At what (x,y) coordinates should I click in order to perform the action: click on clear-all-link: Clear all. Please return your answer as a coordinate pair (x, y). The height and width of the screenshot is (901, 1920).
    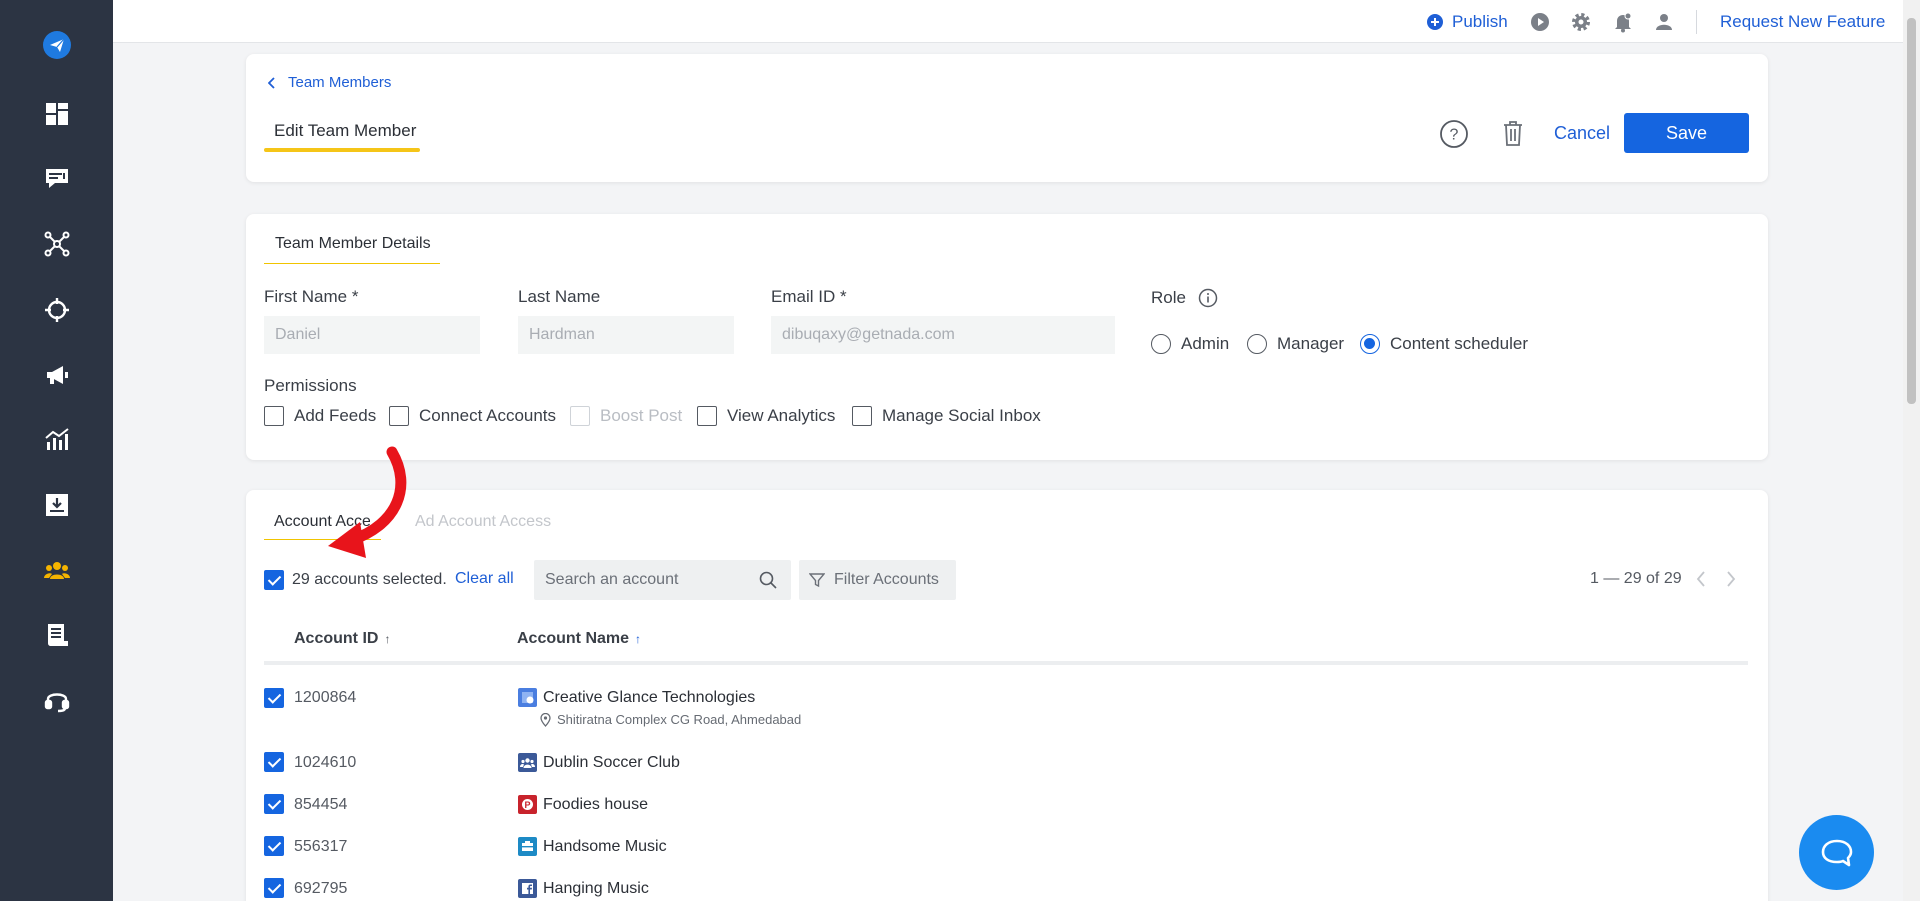
    Looking at the image, I should click on (484, 579).